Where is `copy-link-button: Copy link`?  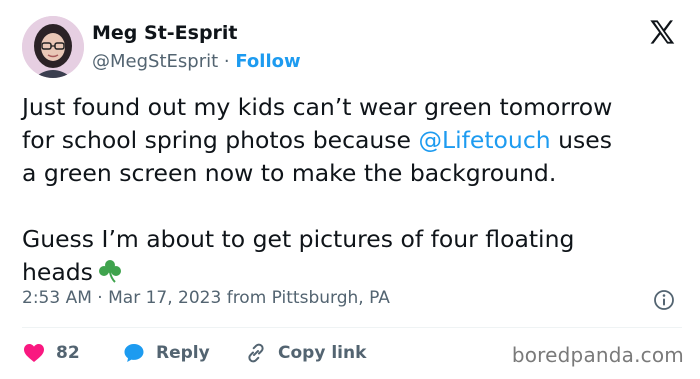
copy-link-button: Copy link is located at coordinates (305, 353).